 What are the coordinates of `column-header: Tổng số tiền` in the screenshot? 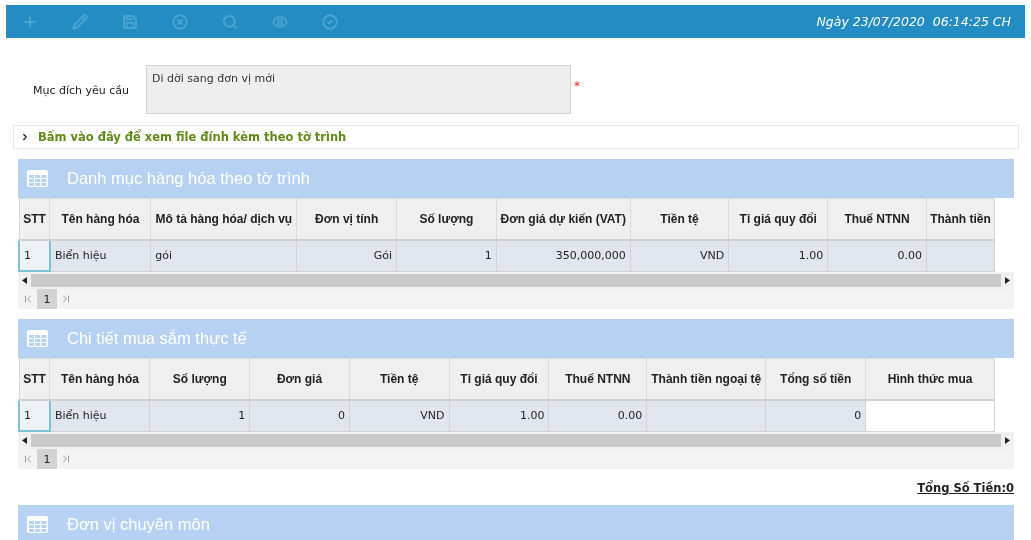 It's located at (815, 379).